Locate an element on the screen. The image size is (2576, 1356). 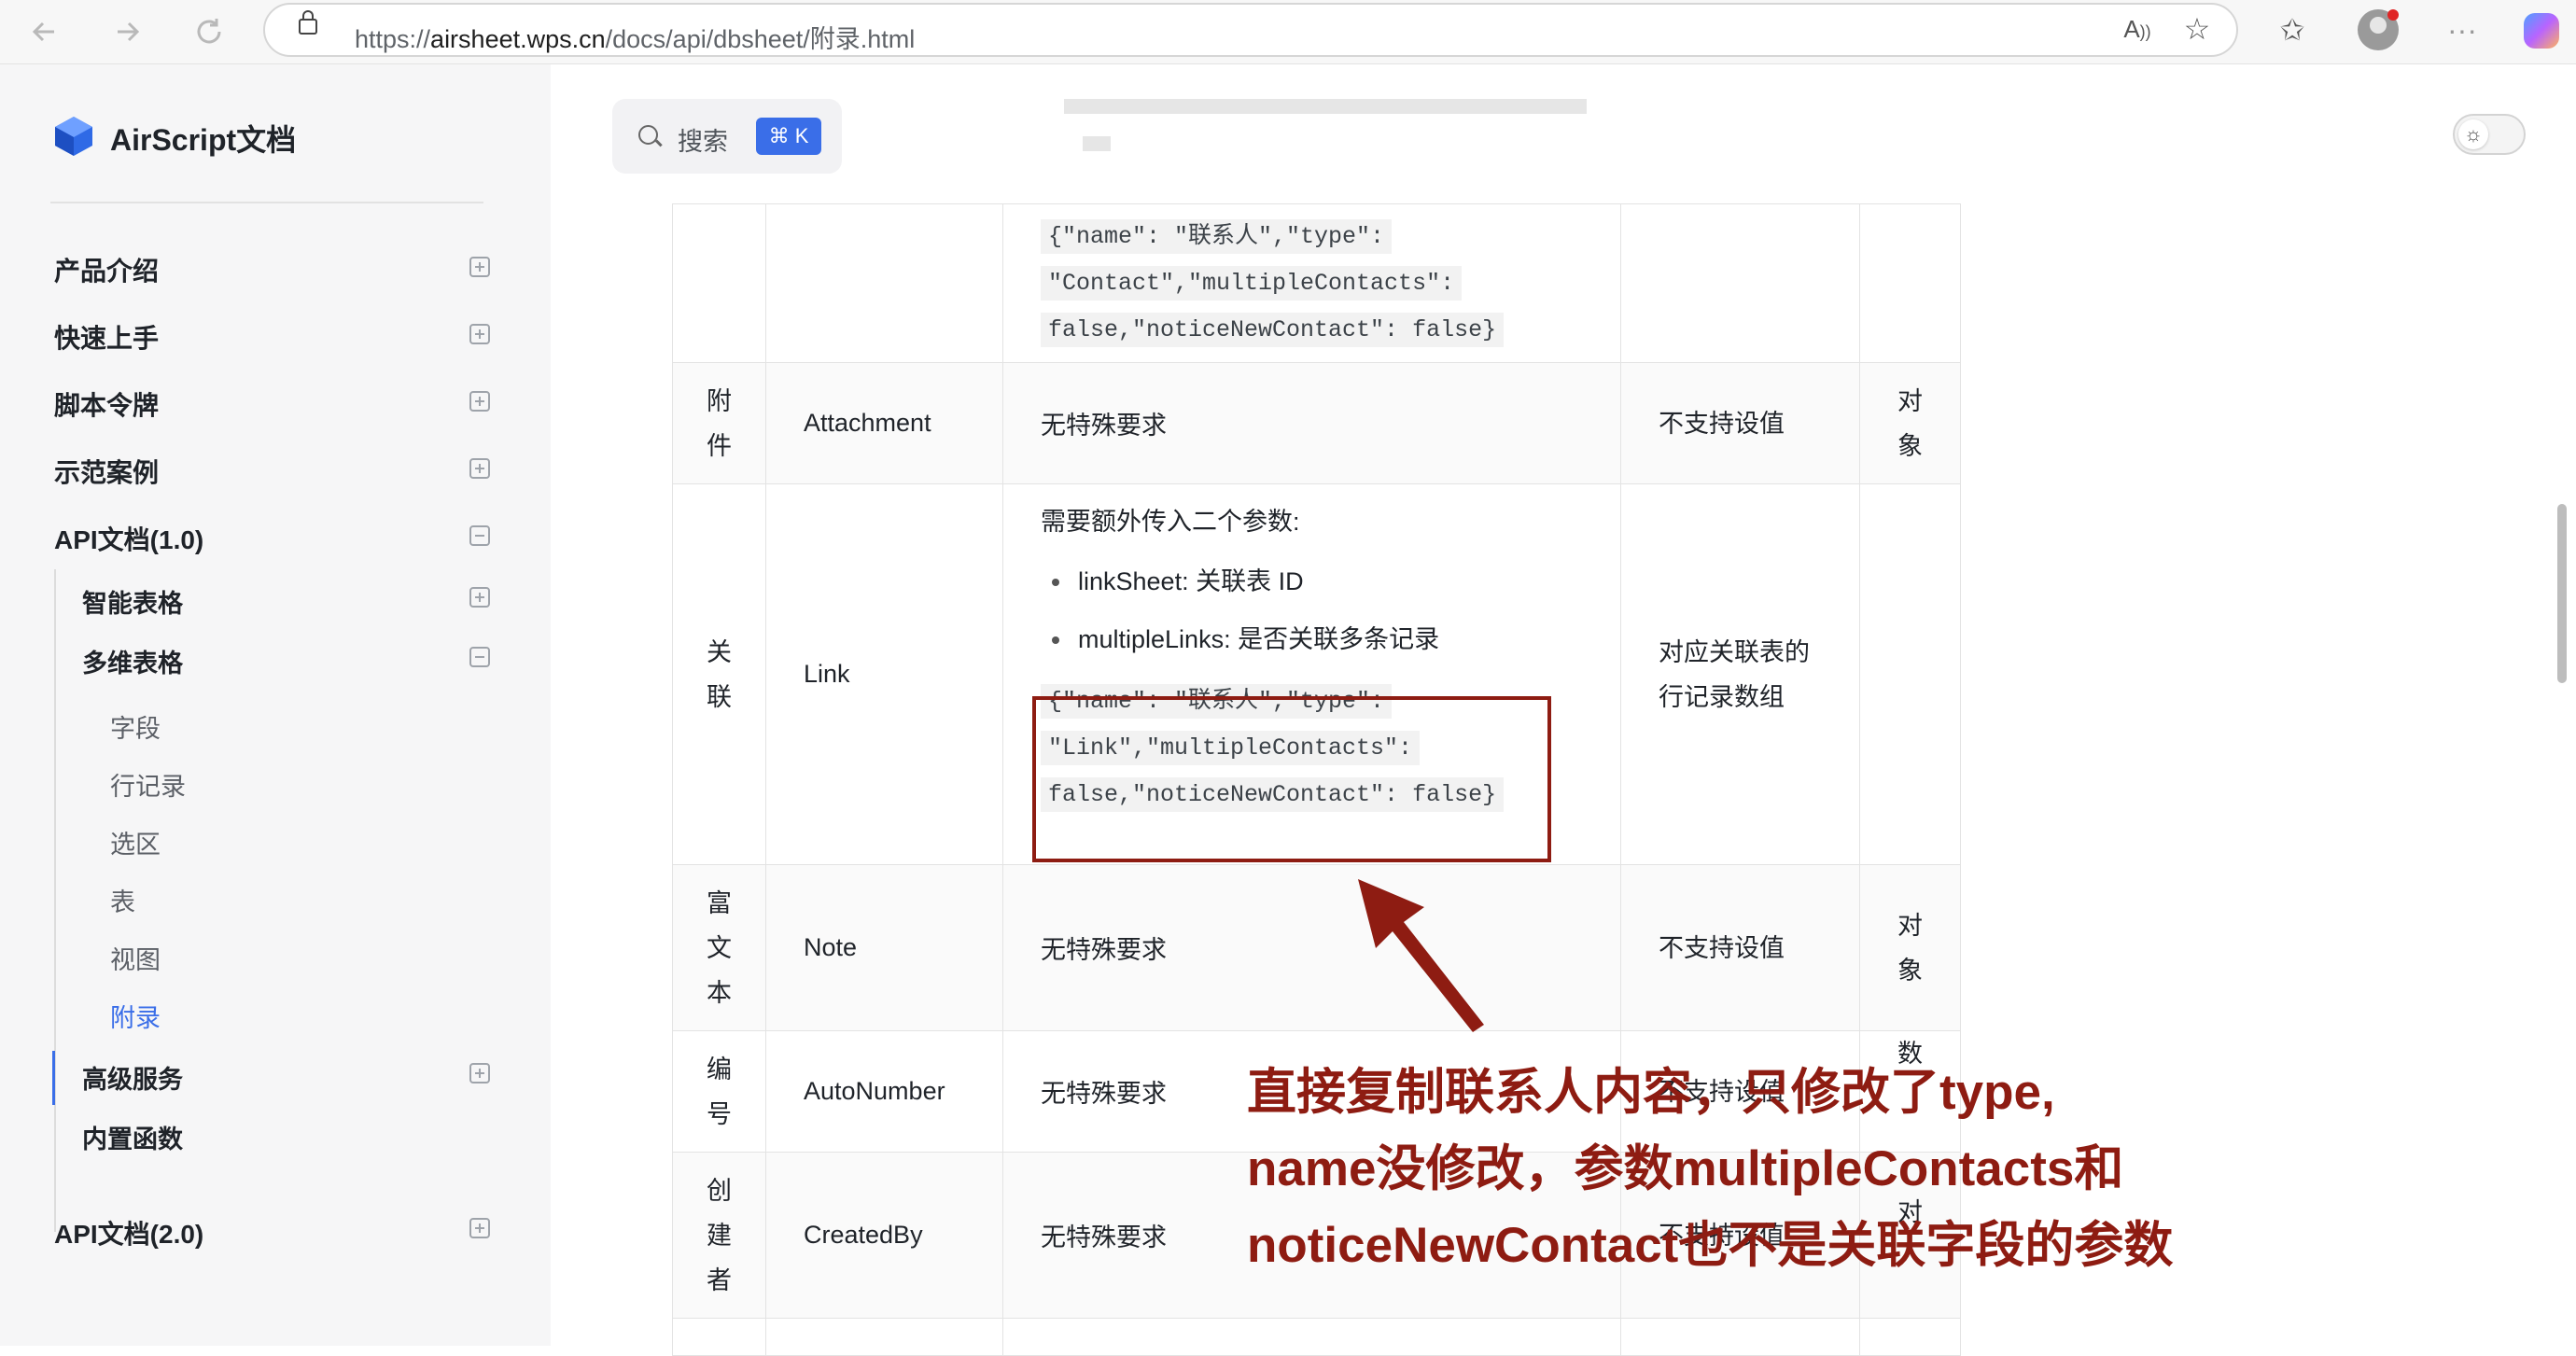
star-icon: ☆ is located at coordinates (2197, 29).